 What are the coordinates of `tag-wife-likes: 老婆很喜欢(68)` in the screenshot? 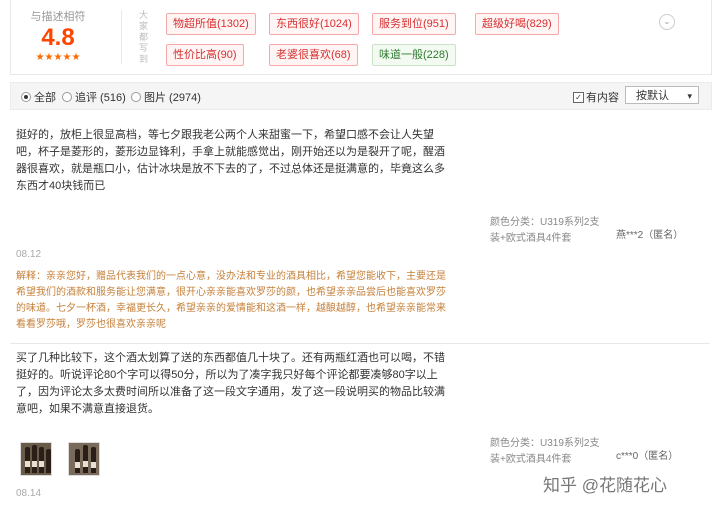 It's located at (313, 55).